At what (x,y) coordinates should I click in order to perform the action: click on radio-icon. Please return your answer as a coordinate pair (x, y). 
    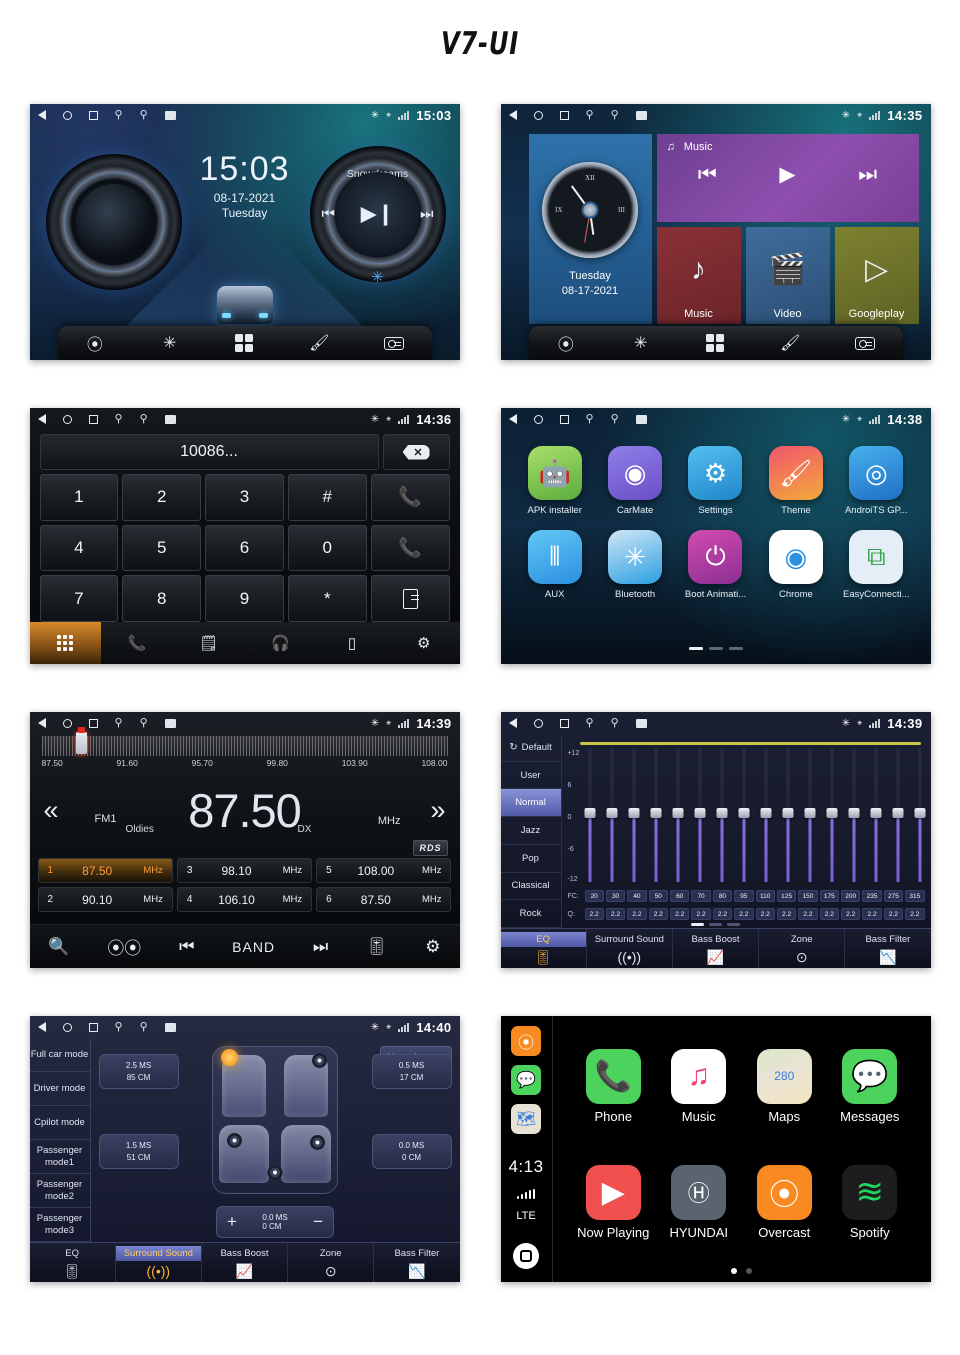
    Looking at the image, I should click on (394, 343).